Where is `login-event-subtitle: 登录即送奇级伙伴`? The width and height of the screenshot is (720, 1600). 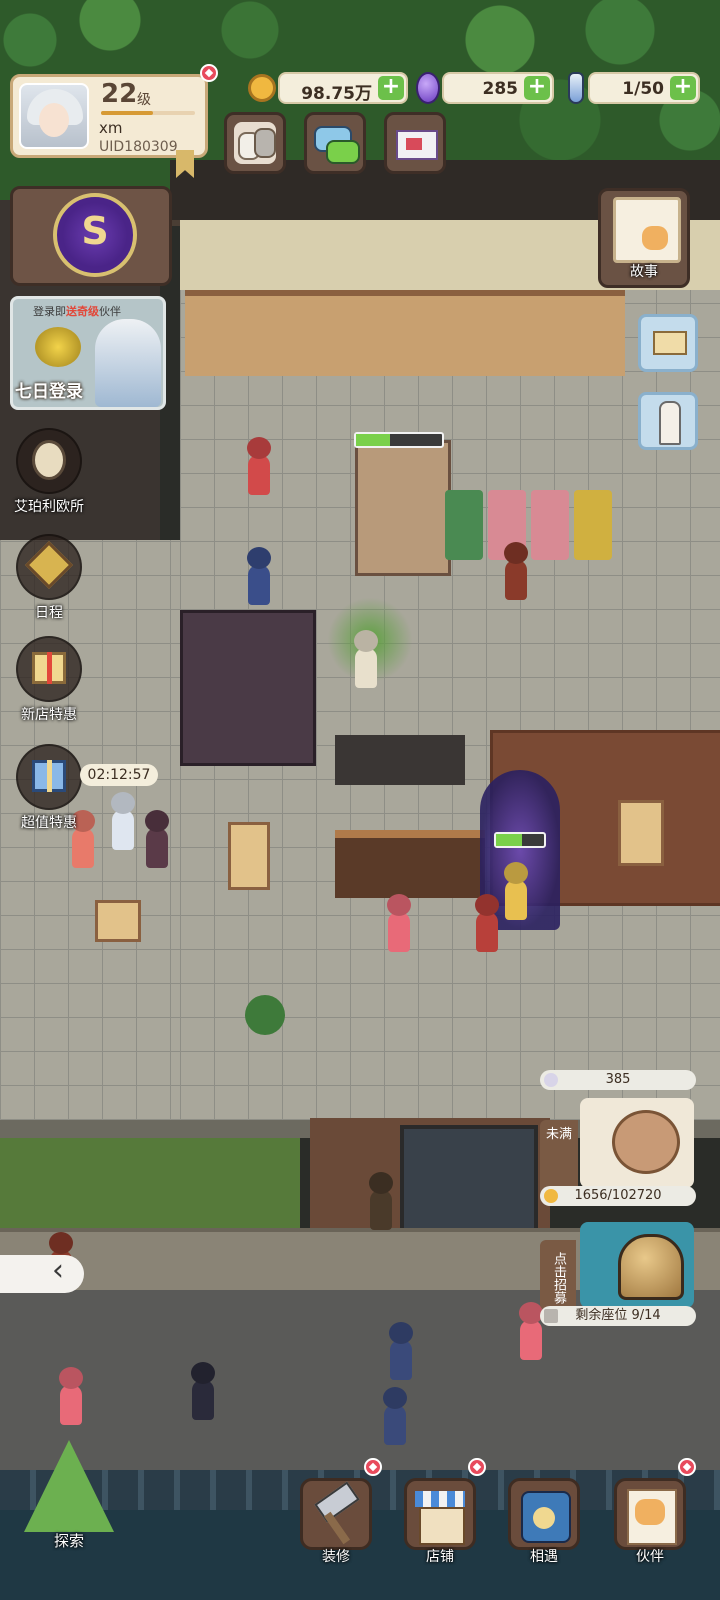
login-event-subtitle: 登录即送奇级伙伴 is located at coordinates (77, 311).